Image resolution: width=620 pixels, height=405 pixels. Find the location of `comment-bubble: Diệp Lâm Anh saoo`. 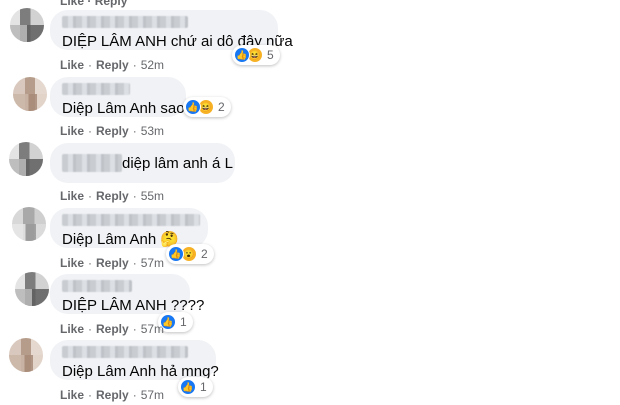

comment-bubble: Diệp Lâm Anh saoo is located at coordinates (121, 97).